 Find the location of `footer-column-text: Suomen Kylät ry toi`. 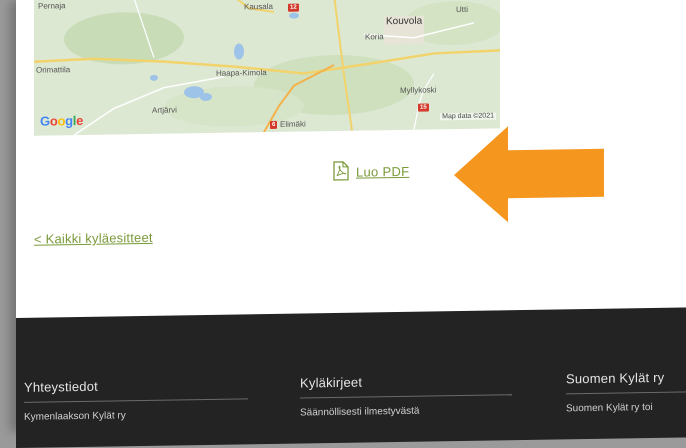

footer-column-text: Suomen Kylät ry toi is located at coordinates (609, 408).